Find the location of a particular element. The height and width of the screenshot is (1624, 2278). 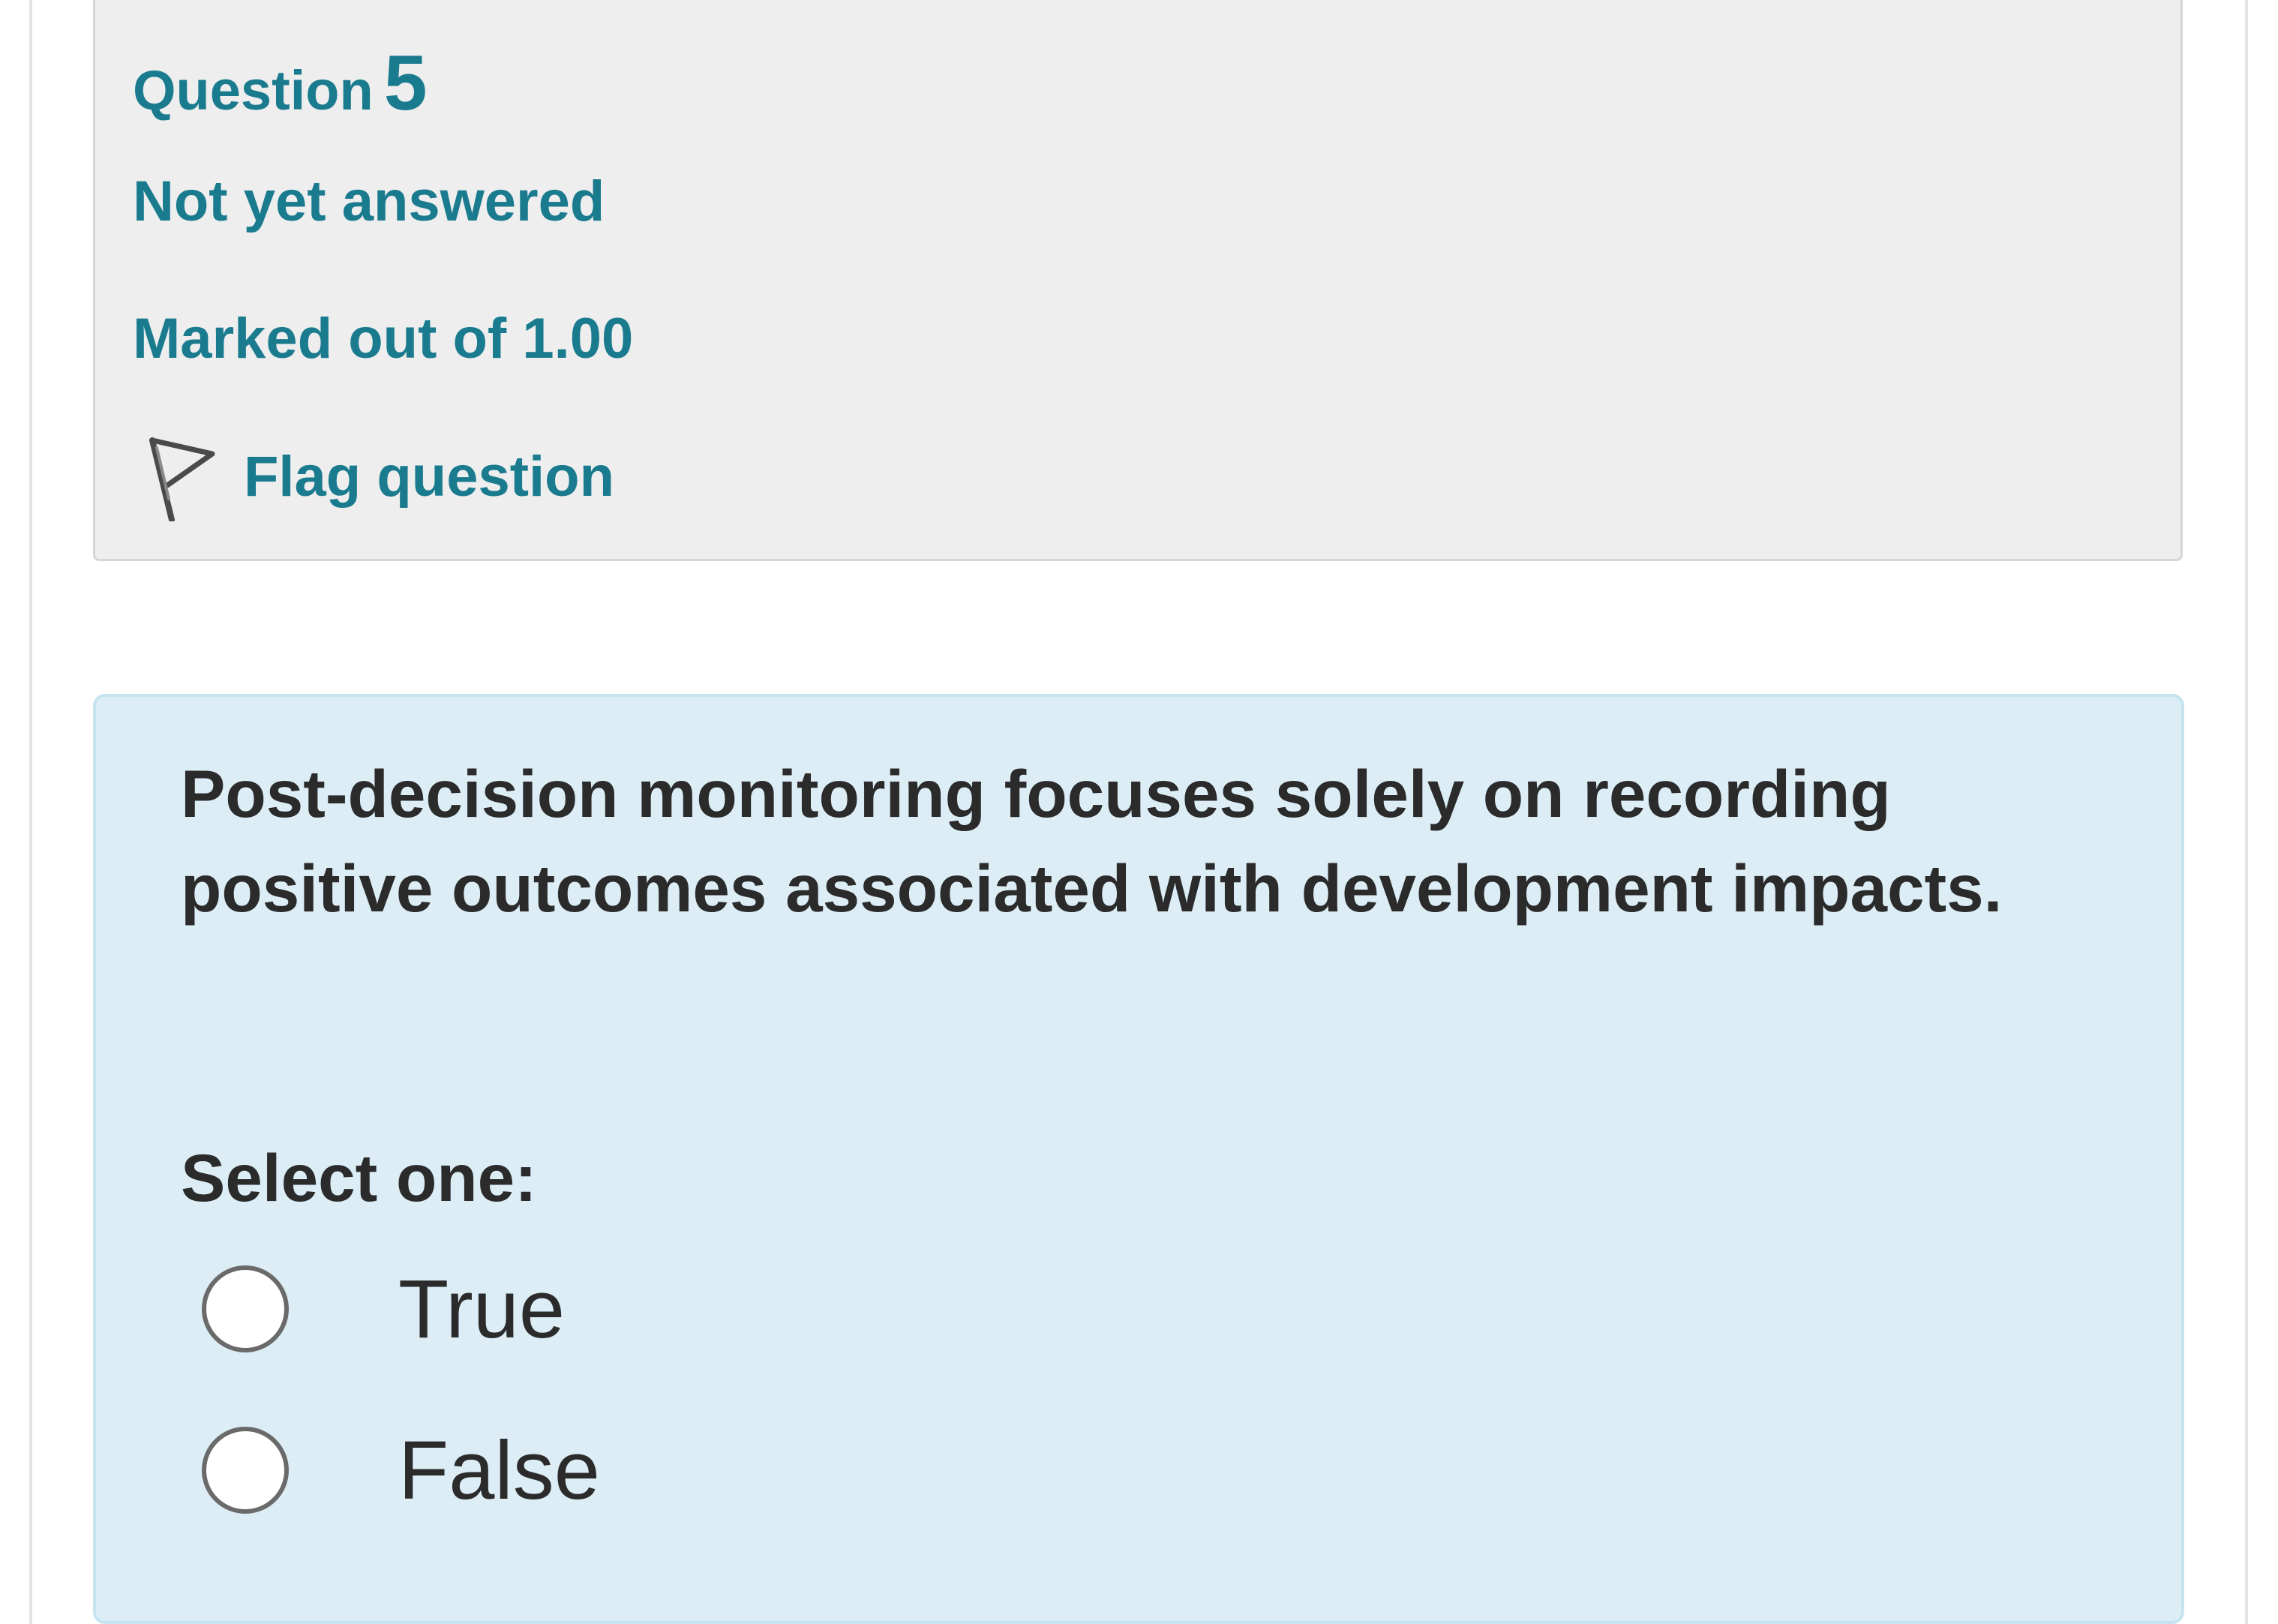

answer-label-false: False is located at coordinates (499, 1470).